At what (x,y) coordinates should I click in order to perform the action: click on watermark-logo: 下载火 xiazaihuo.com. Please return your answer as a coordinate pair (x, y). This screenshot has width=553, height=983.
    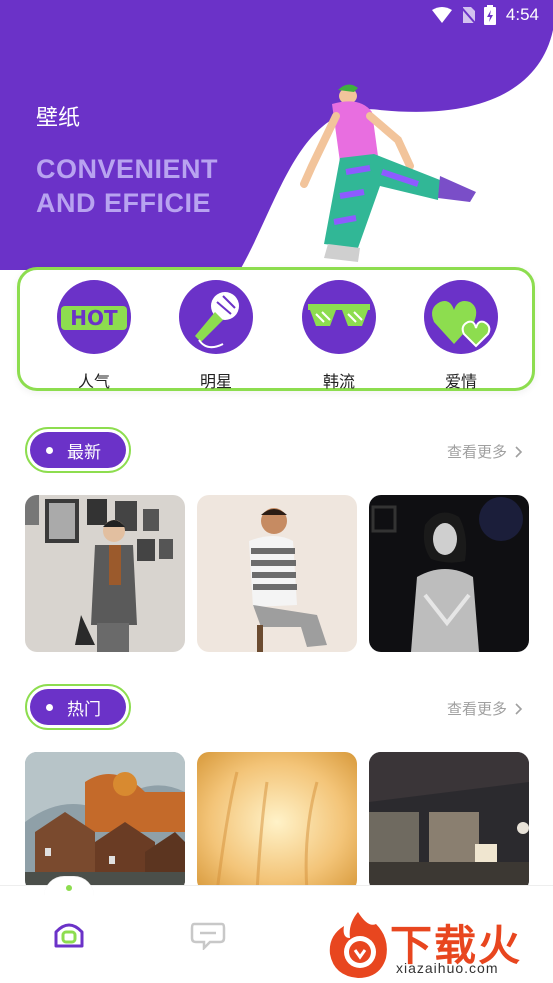
    Looking at the image, I should click on (435, 944).